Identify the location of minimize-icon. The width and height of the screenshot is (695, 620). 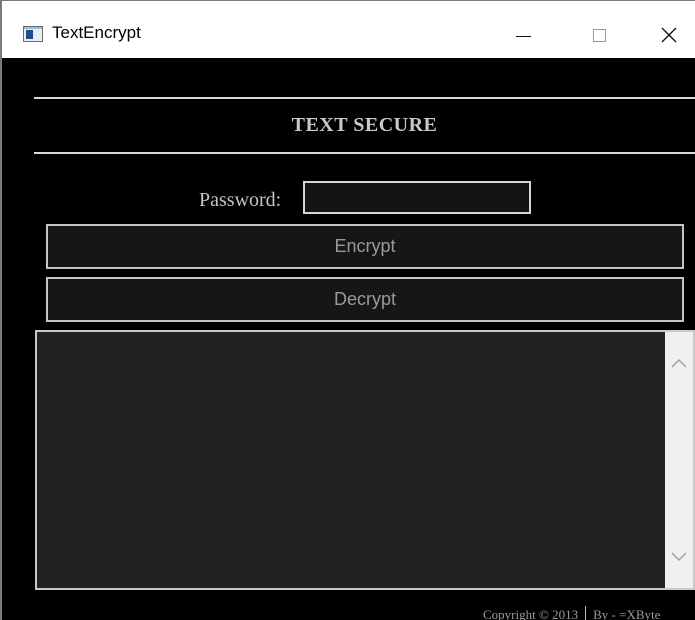
(523, 36).